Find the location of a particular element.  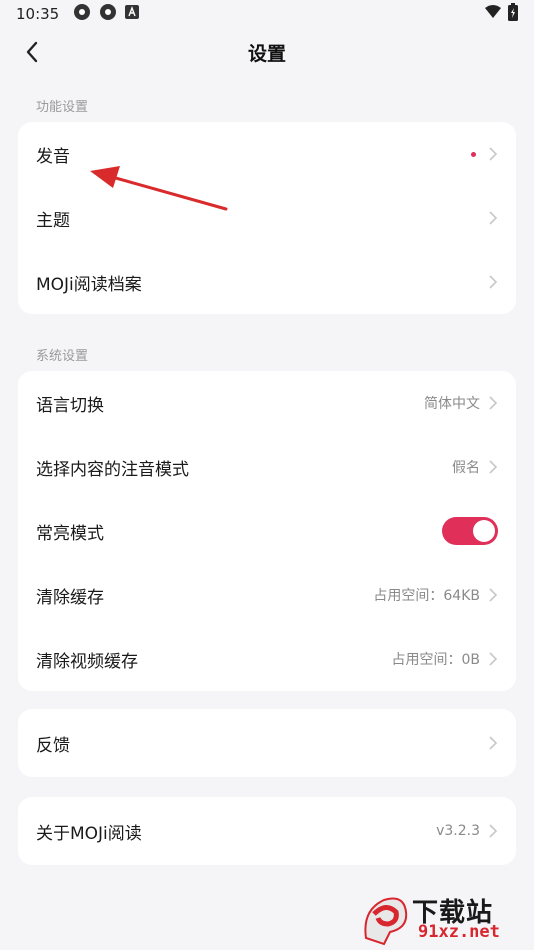

row-label: 清除视频缓存 is located at coordinates (87, 661).